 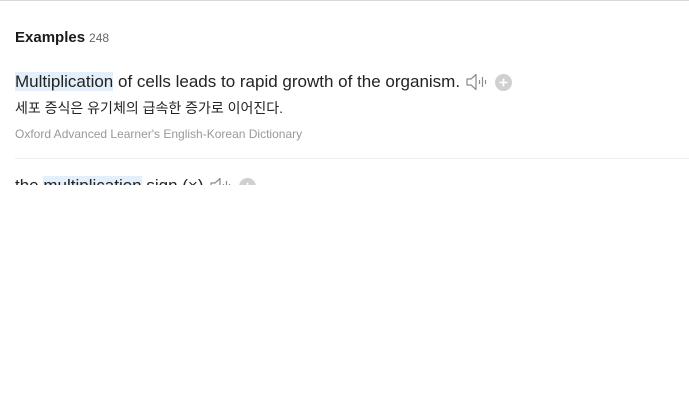 What do you see at coordinates (149, 108) in the screenshot?
I see `example-translation: 세포 증식은 유기체의 급속한 증가로 이어진다.` at bounding box center [149, 108].